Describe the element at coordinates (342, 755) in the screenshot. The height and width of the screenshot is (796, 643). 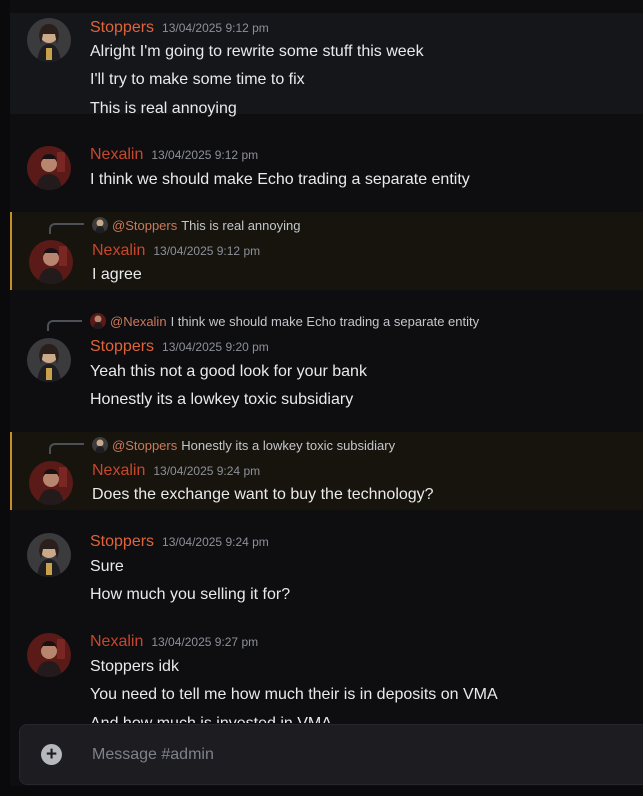
I see `message-input` at that location.